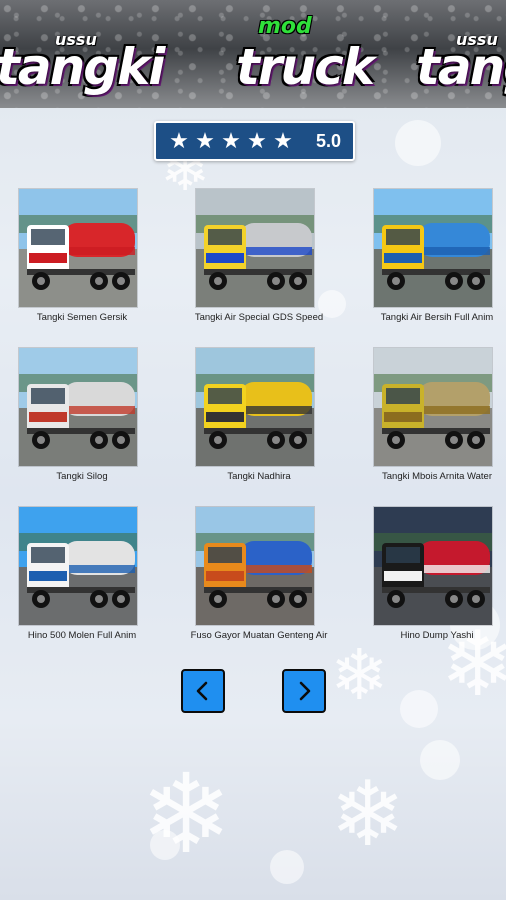 This screenshot has height=900, width=506. I want to click on chevron-right-icon, so click(305, 691).